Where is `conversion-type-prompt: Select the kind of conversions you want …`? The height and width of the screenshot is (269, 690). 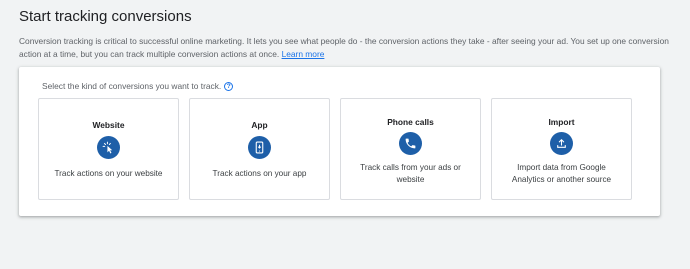
conversion-type-prompt: Select the kind of conversions you want … is located at coordinates (138, 86).